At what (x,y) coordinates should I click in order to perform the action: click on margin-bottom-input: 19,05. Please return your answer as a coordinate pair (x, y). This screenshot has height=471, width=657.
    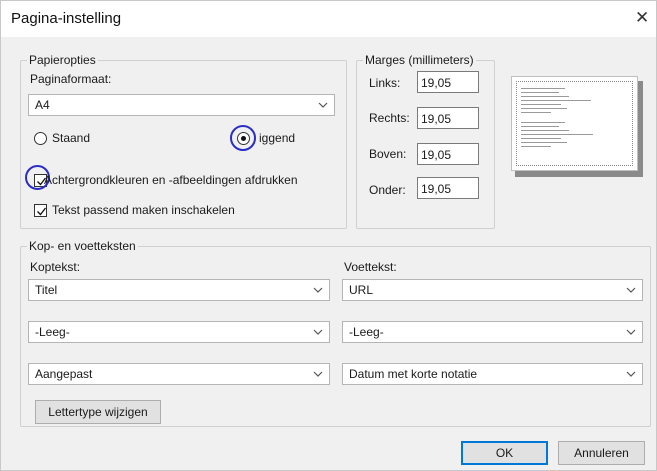
    Looking at the image, I should click on (448, 188).